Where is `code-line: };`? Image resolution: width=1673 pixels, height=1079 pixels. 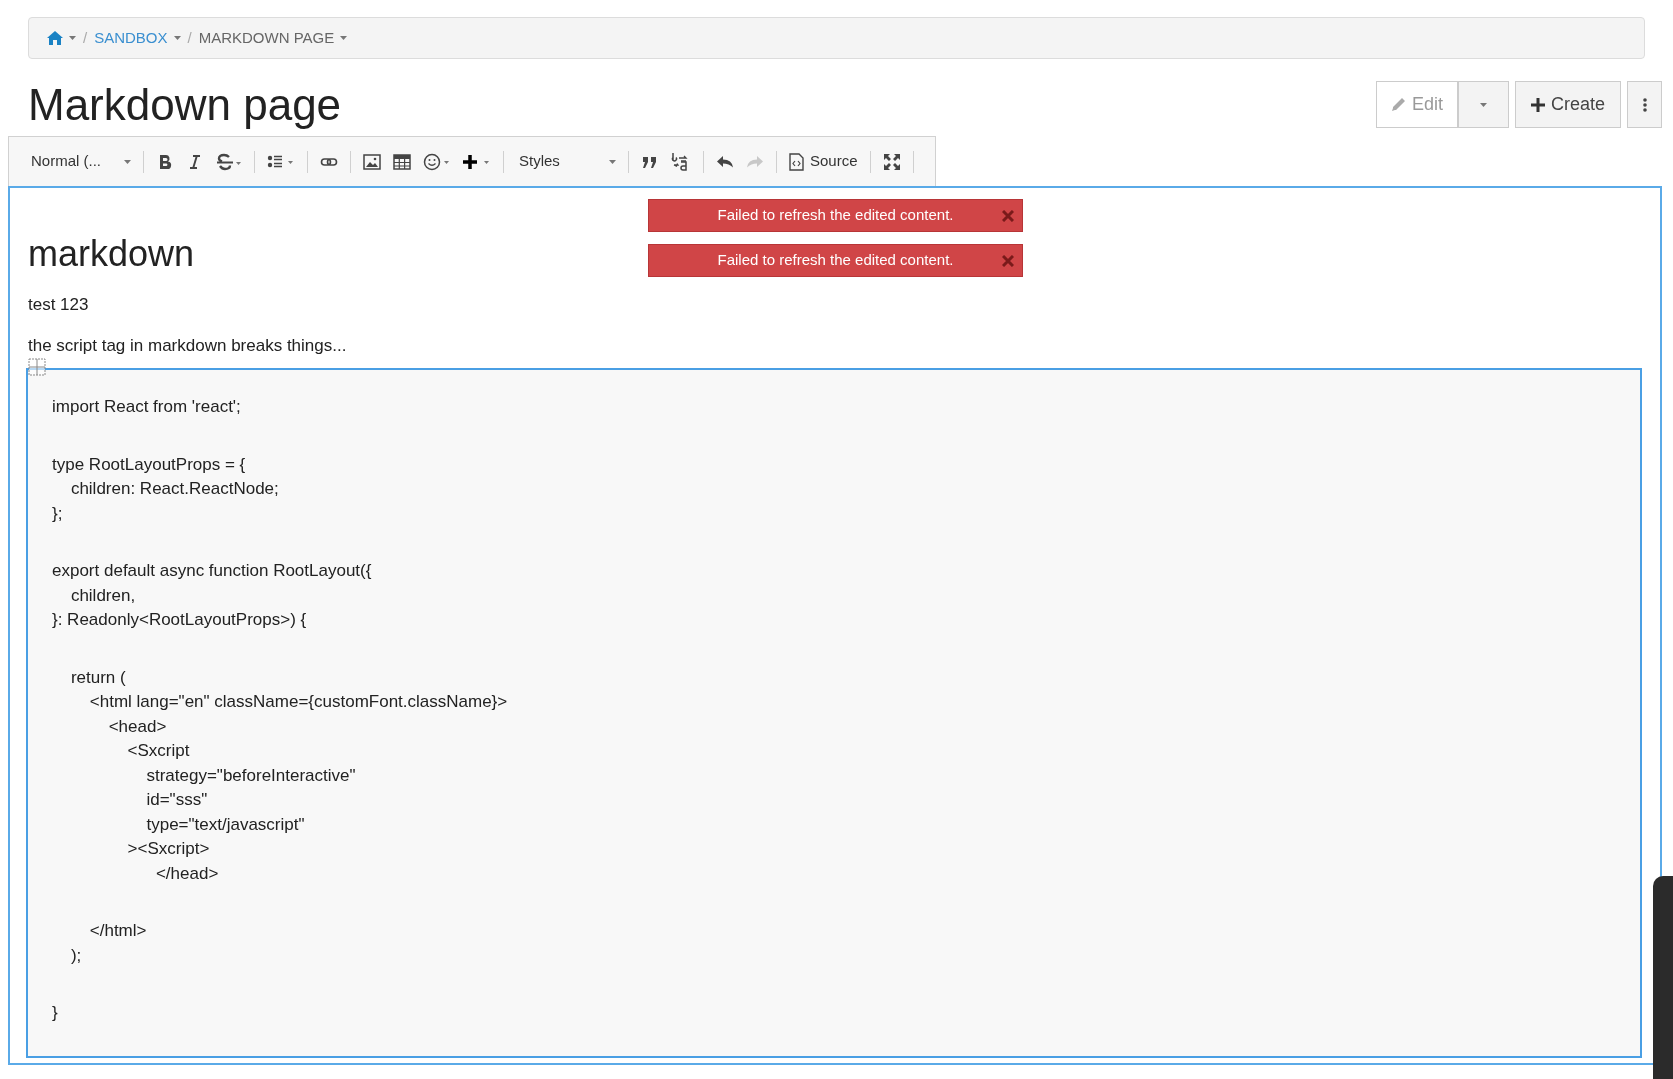 code-line: }; is located at coordinates (57, 513).